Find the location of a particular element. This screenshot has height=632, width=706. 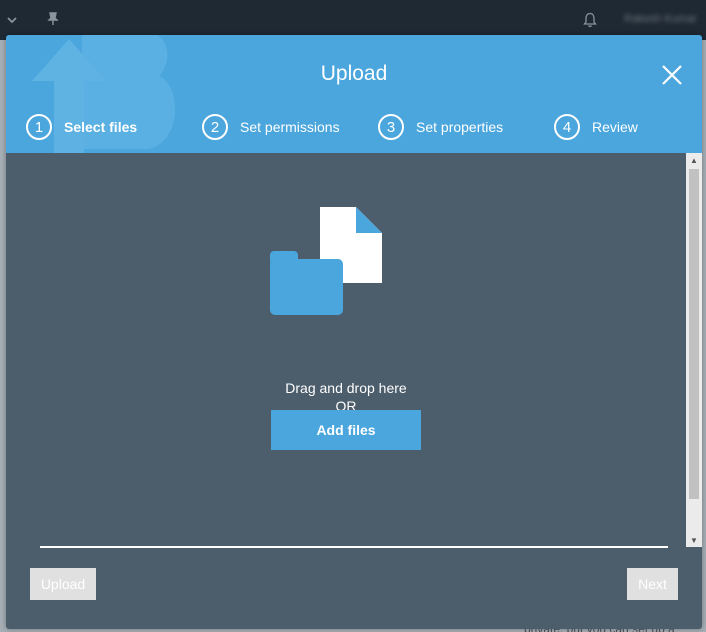

scroll-up-arrow-icon: ▲ is located at coordinates (694, 160).